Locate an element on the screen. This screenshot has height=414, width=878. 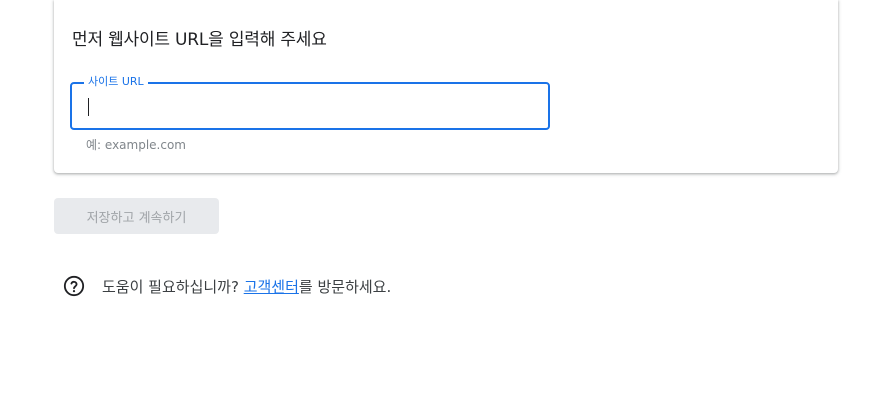
help-row: 도움이 필요하십니까? 고객센터를 방문하세요. is located at coordinates (227, 286).